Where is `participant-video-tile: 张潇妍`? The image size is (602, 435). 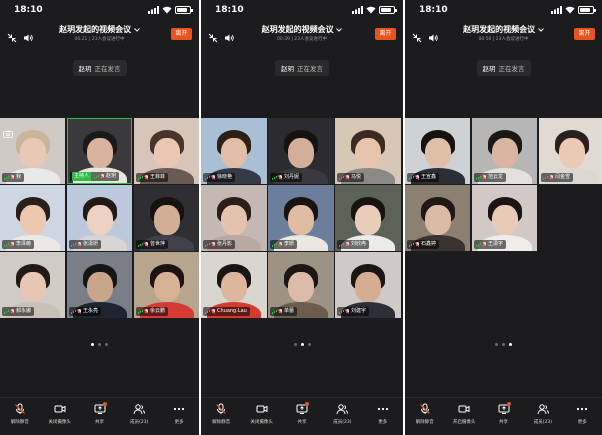 participant-video-tile: 张潇妍 is located at coordinates (99, 218).